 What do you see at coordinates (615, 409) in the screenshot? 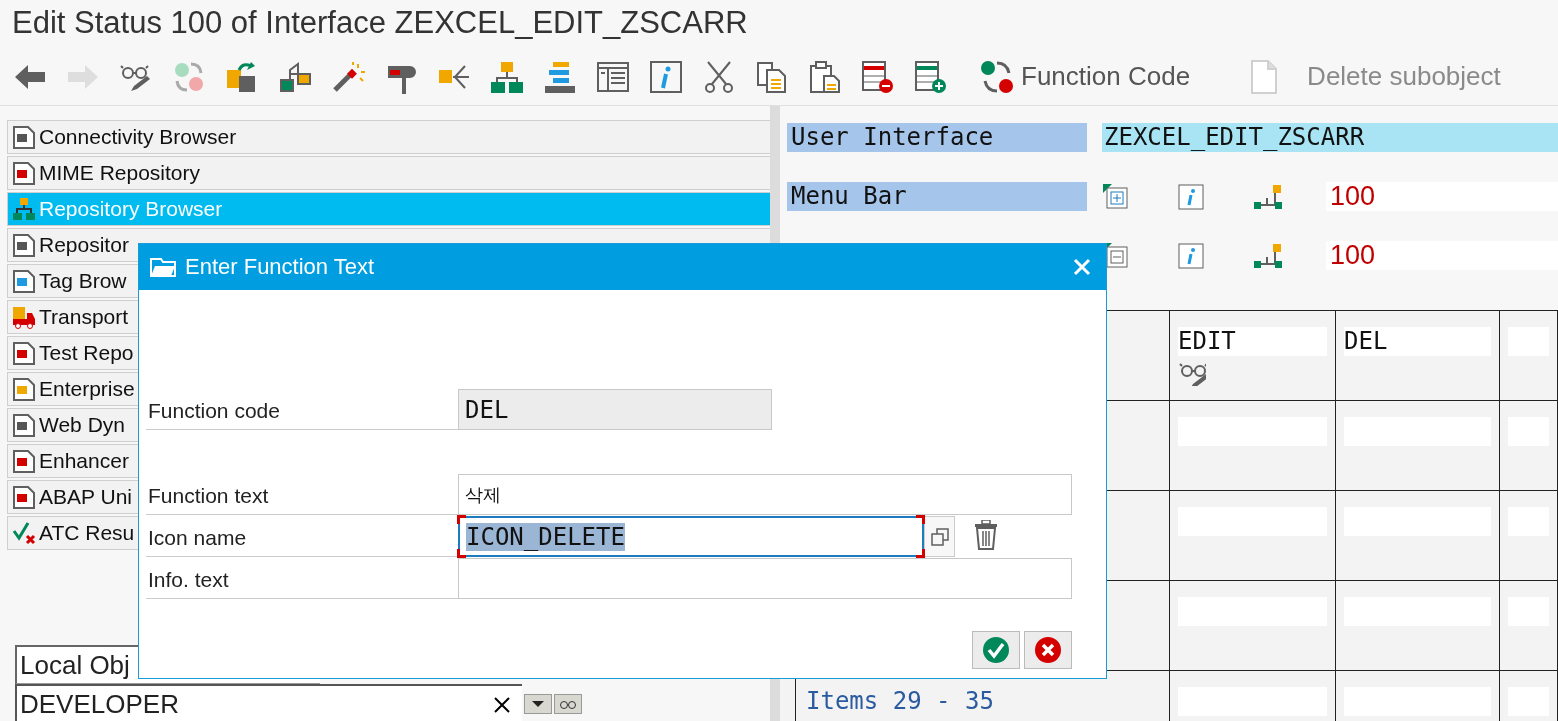
I see `readonly-field: DEL` at bounding box center [615, 409].